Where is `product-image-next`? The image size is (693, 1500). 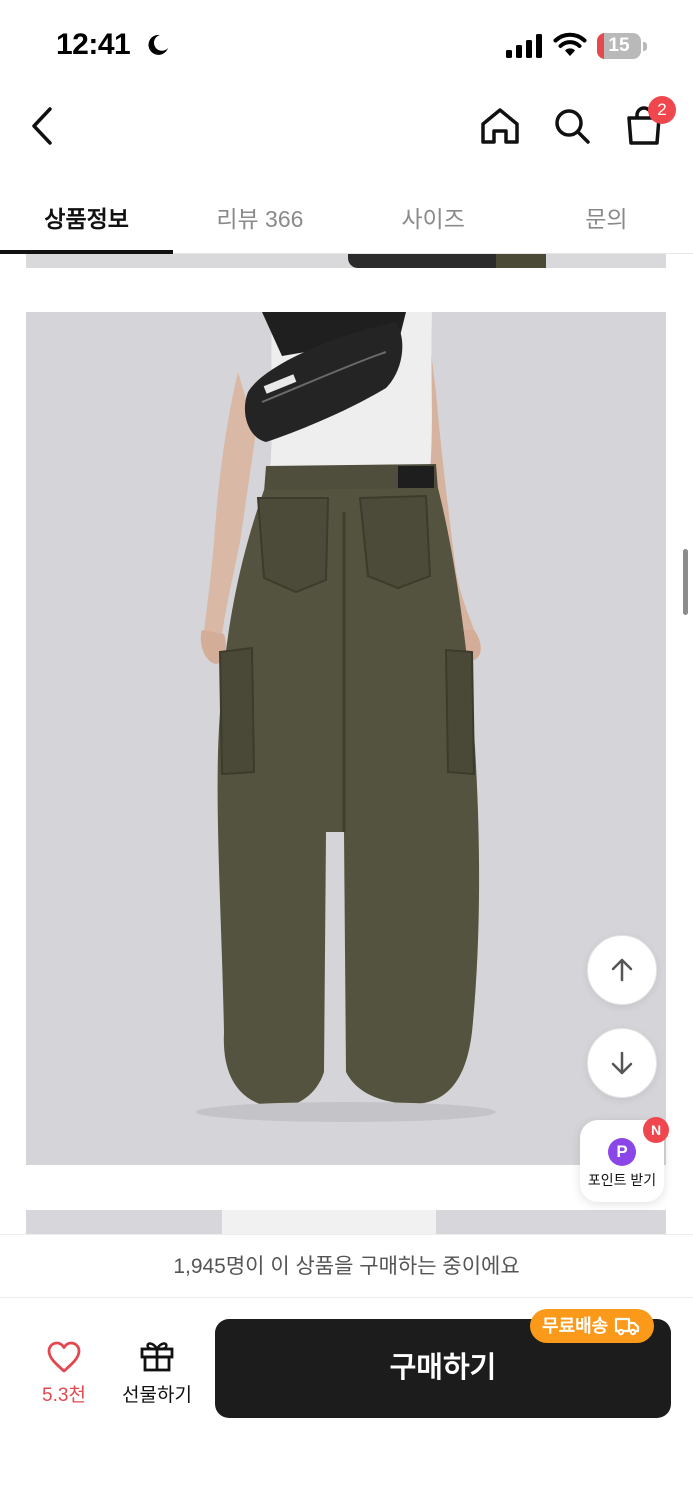 product-image-next is located at coordinates (346, 1222).